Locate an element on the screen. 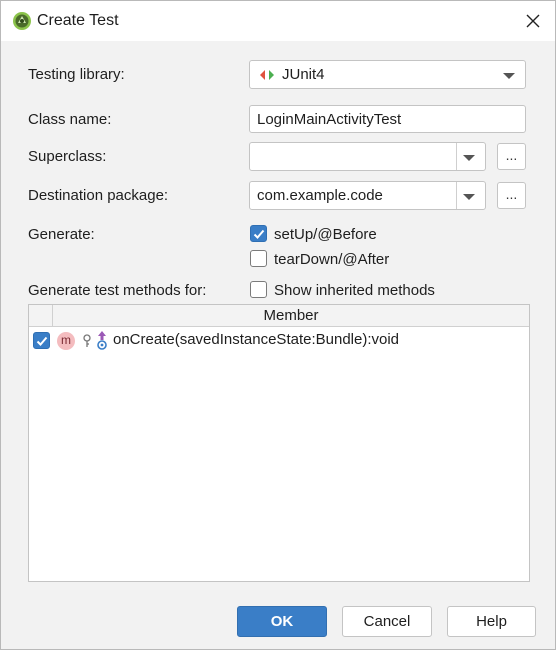 Image resolution: width=556 pixels, height=650 pixels. destination-package-value: com.example.code is located at coordinates (320, 195).